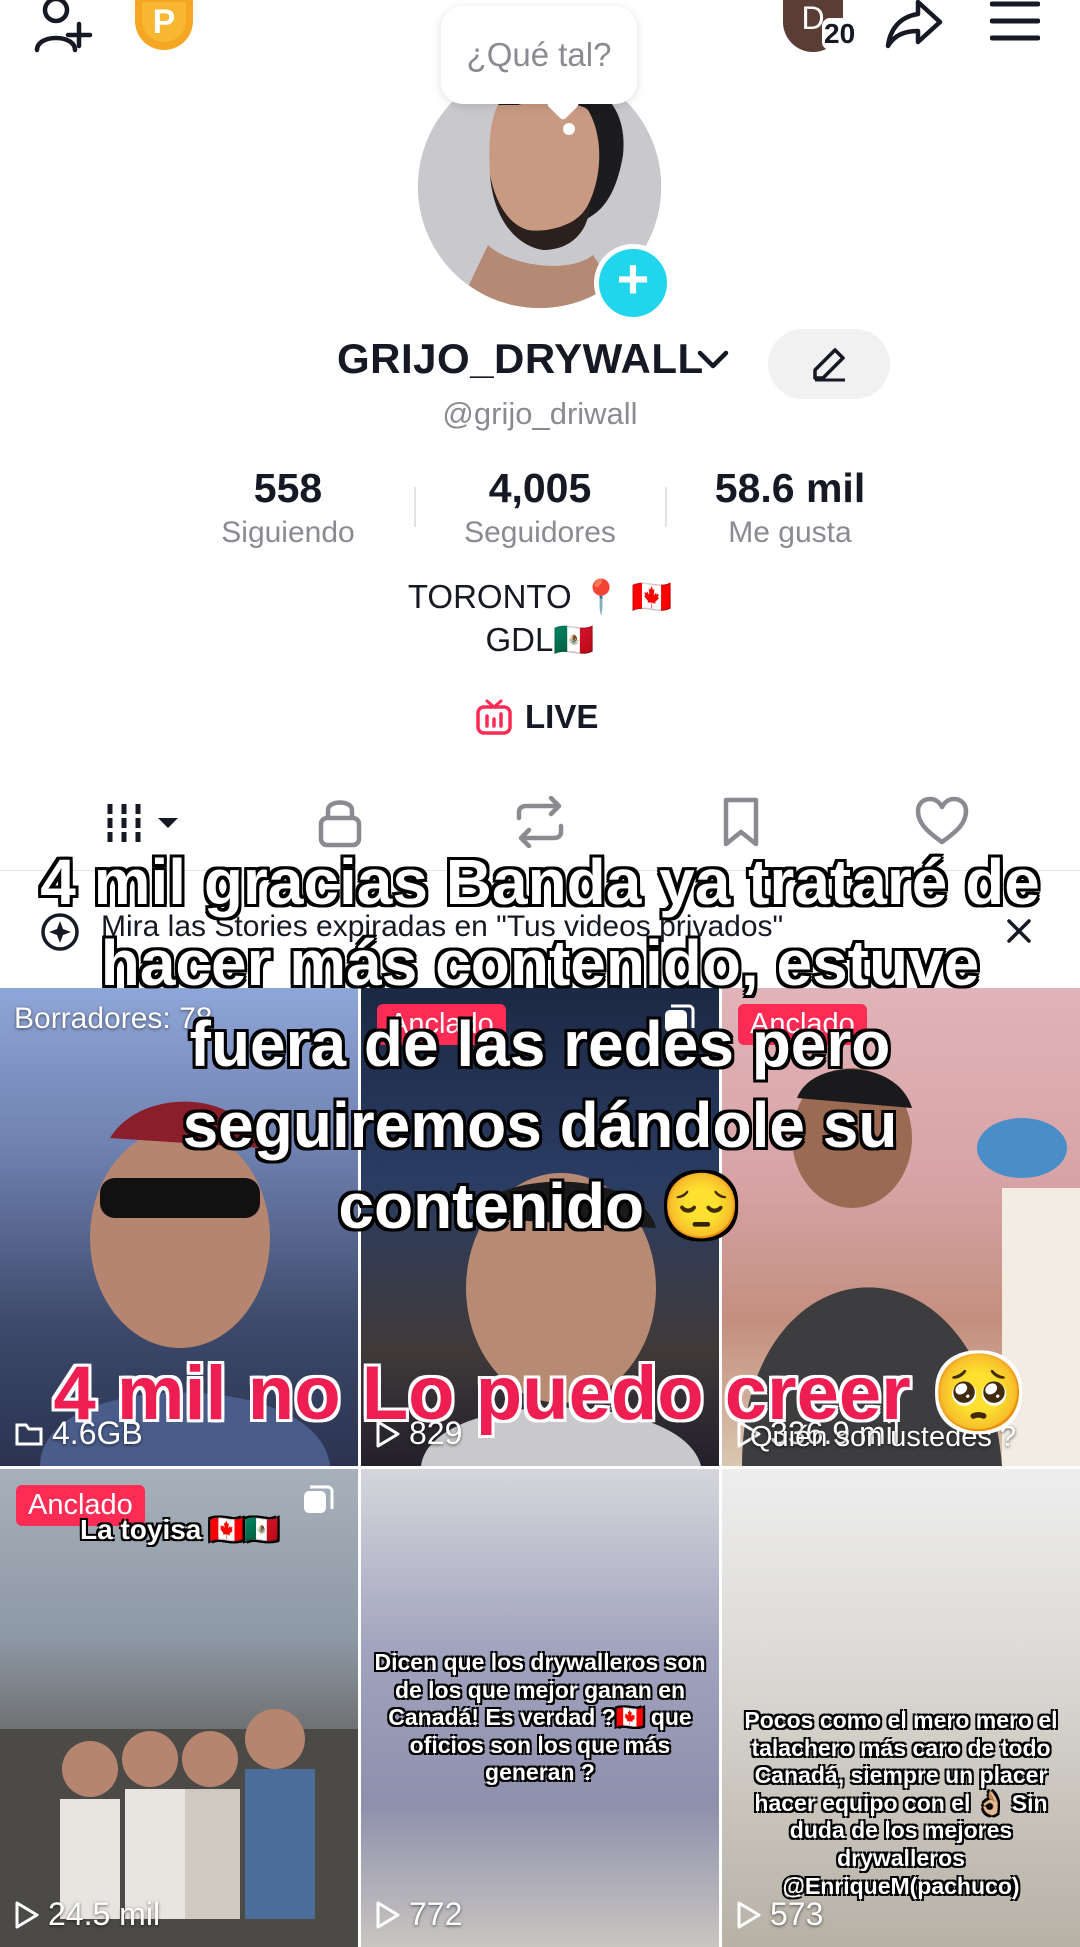  I want to click on repost-icon, so click(540, 822).